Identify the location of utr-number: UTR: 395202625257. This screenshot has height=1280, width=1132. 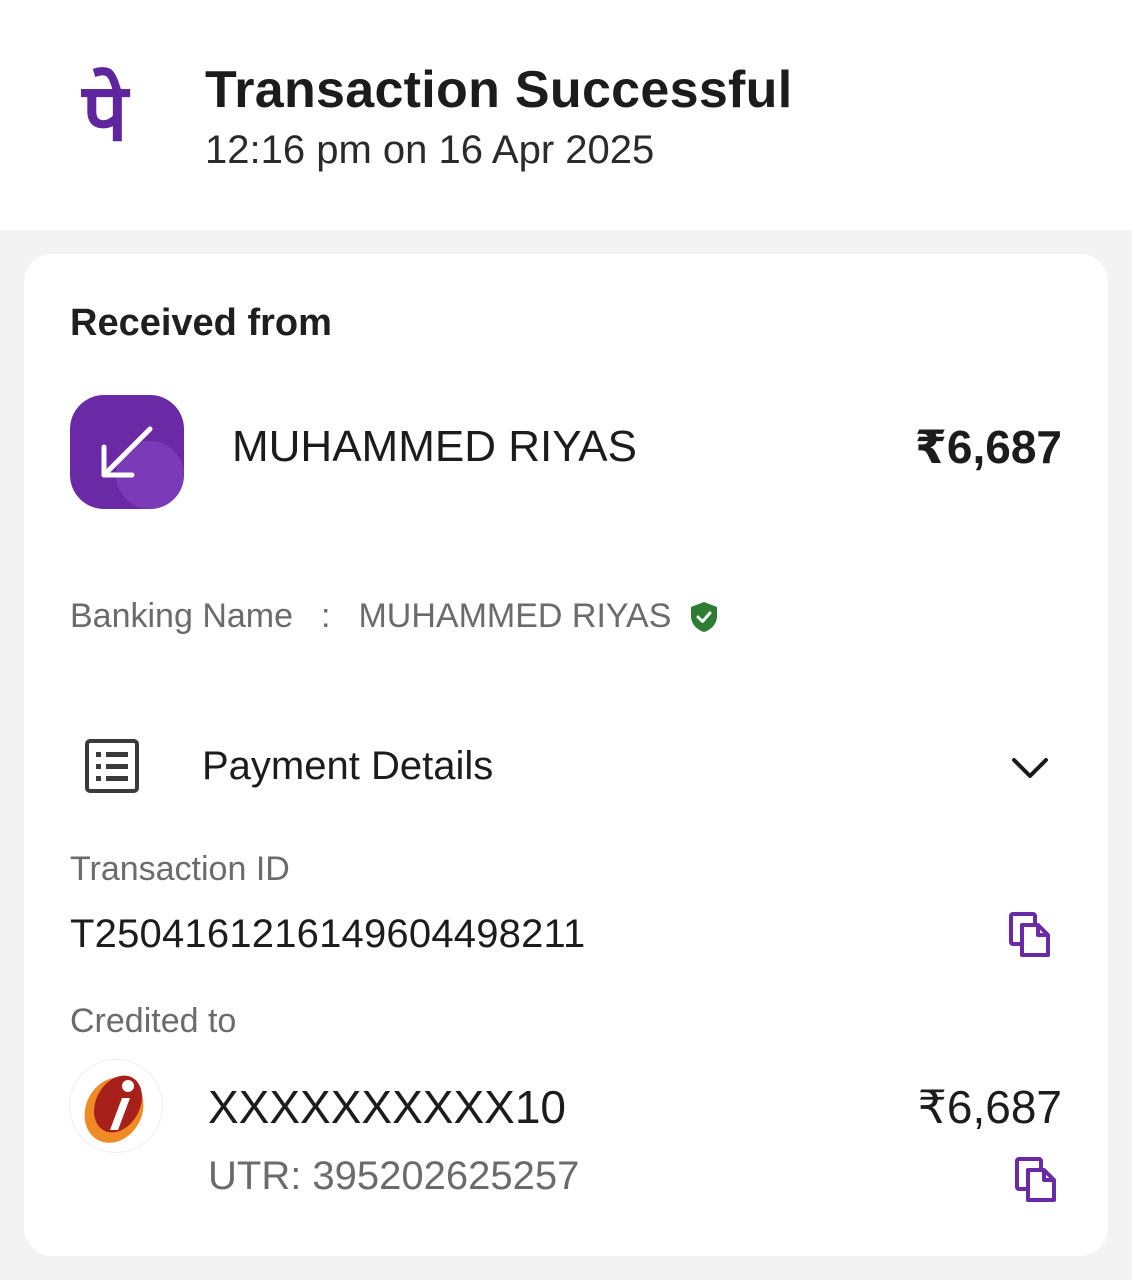
(394, 1176).